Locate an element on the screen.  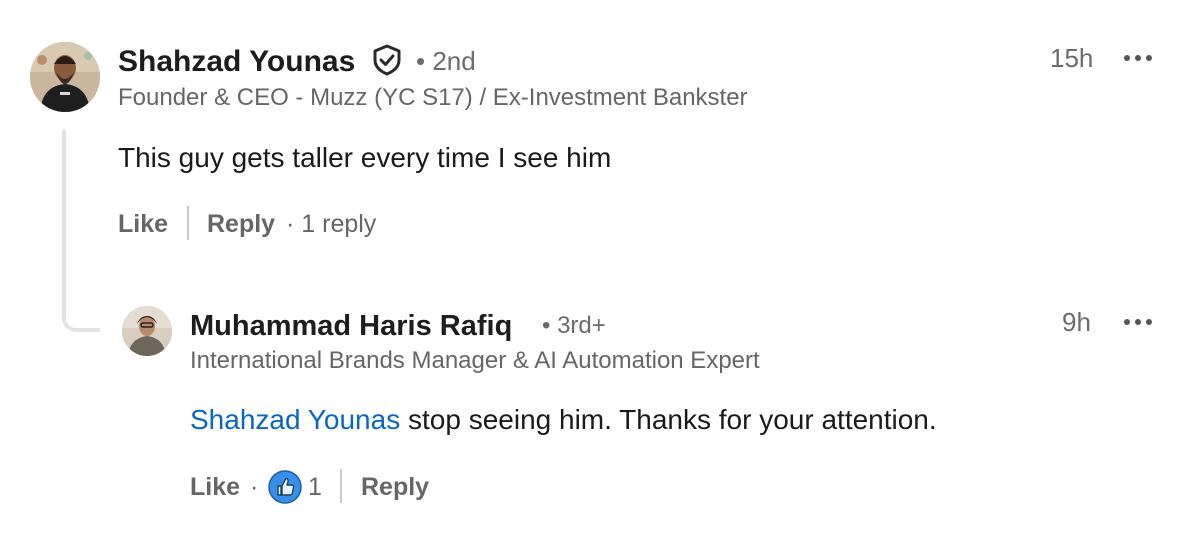
comment-reply-button: Reply is located at coordinates (241, 224).